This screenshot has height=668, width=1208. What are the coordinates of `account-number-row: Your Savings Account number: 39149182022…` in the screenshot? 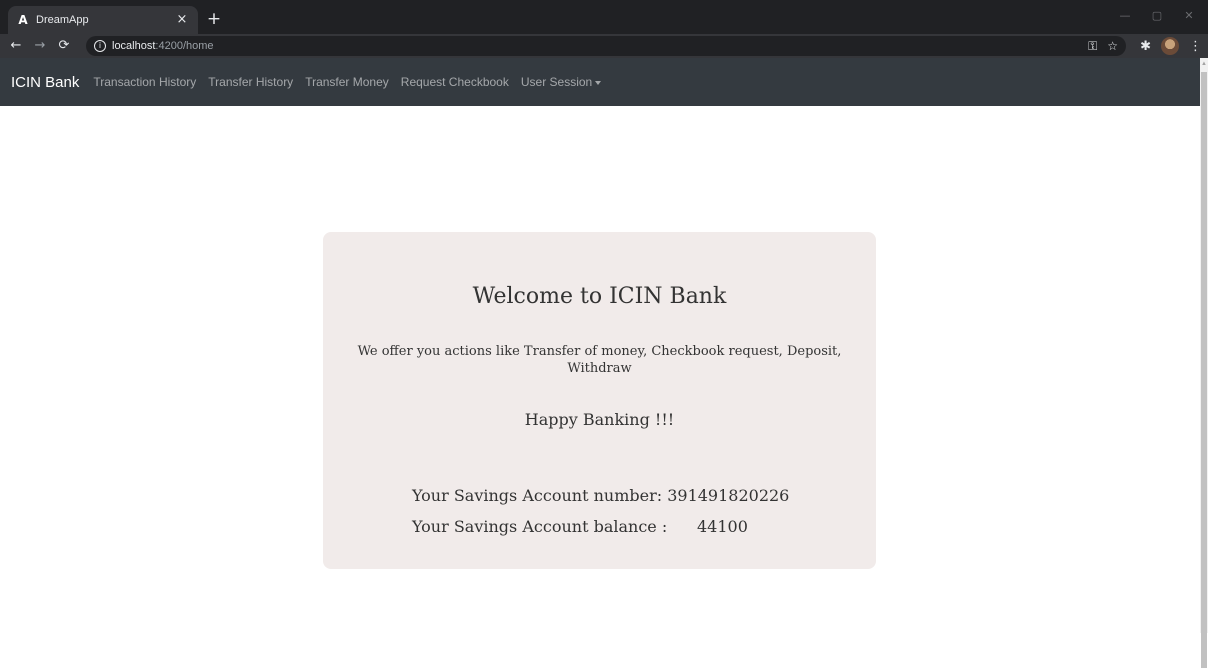 It's located at (600, 495).